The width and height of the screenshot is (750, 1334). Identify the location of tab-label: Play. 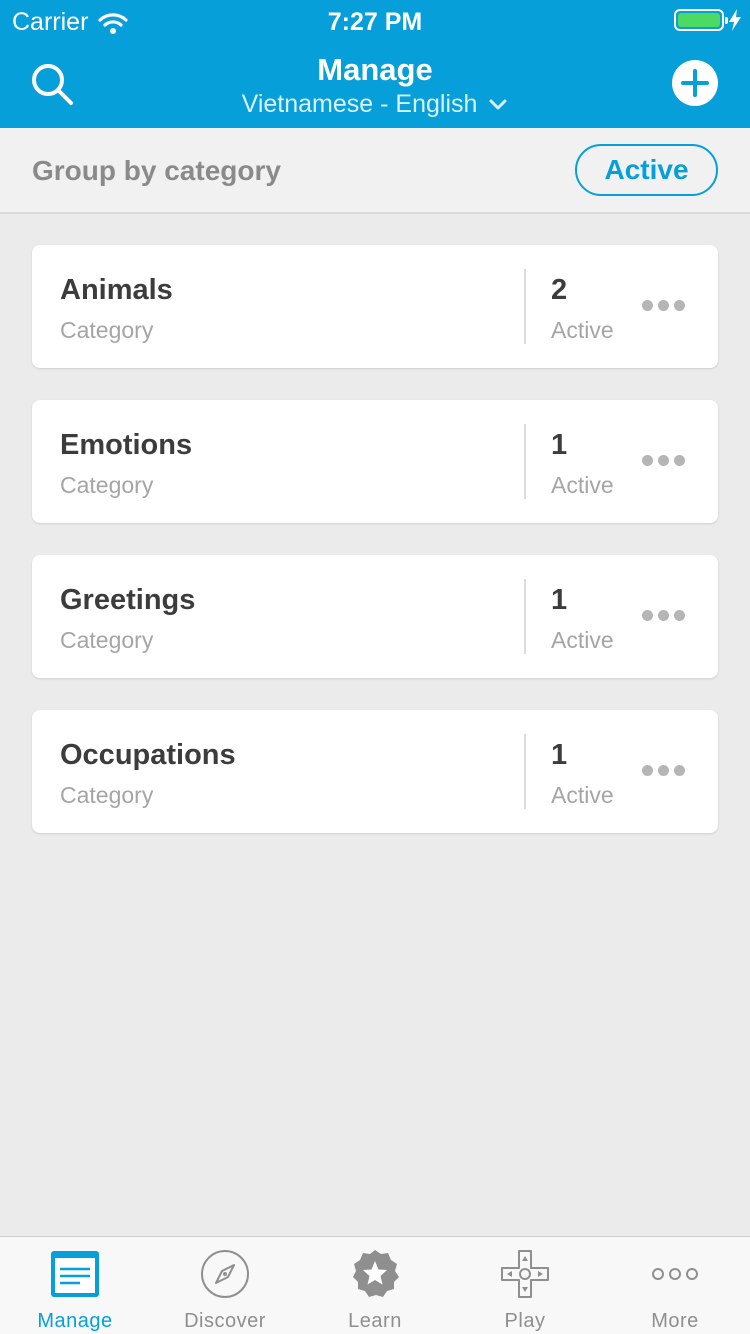
(525, 1321).